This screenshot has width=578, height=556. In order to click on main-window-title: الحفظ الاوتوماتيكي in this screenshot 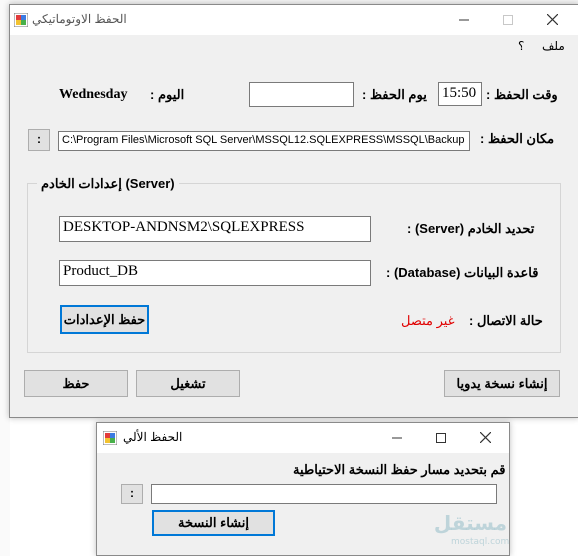, I will do `click(79, 19)`.